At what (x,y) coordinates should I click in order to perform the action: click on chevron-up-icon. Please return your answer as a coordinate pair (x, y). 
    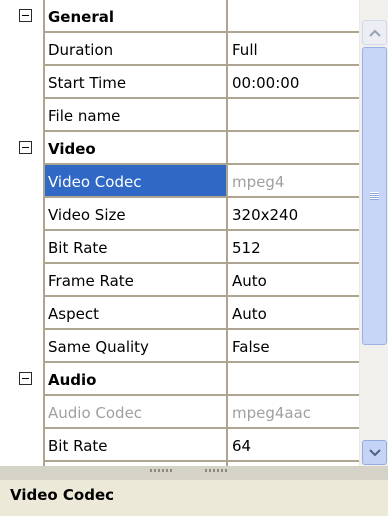
    Looking at the image, I should click on (374, 33).